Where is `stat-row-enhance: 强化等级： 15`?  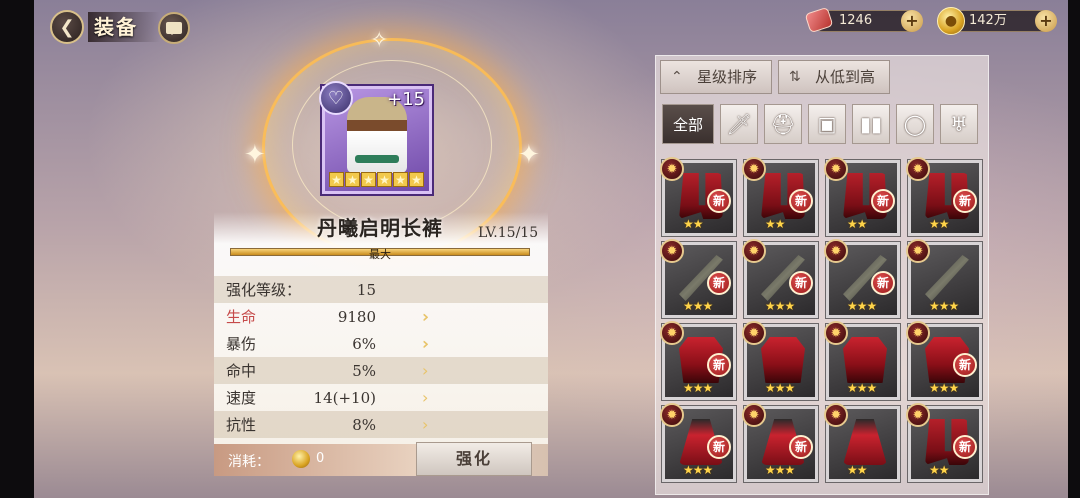
stat-row-enhance: 强化等级： 15 is located at coordinates (381, 289).